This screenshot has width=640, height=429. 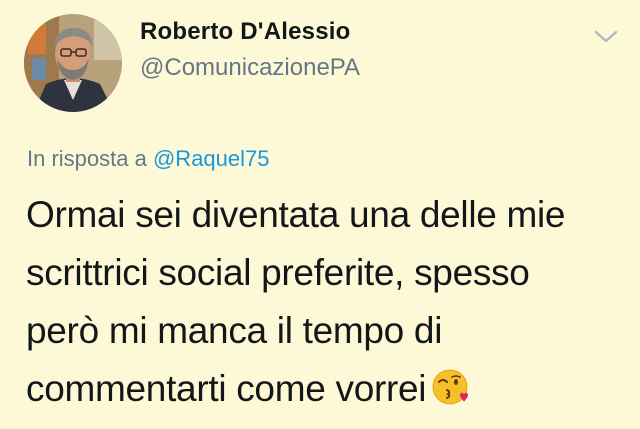 I want to click on tweet-text-line-last: commentarti come vorrei, so click(x=326, y=389).